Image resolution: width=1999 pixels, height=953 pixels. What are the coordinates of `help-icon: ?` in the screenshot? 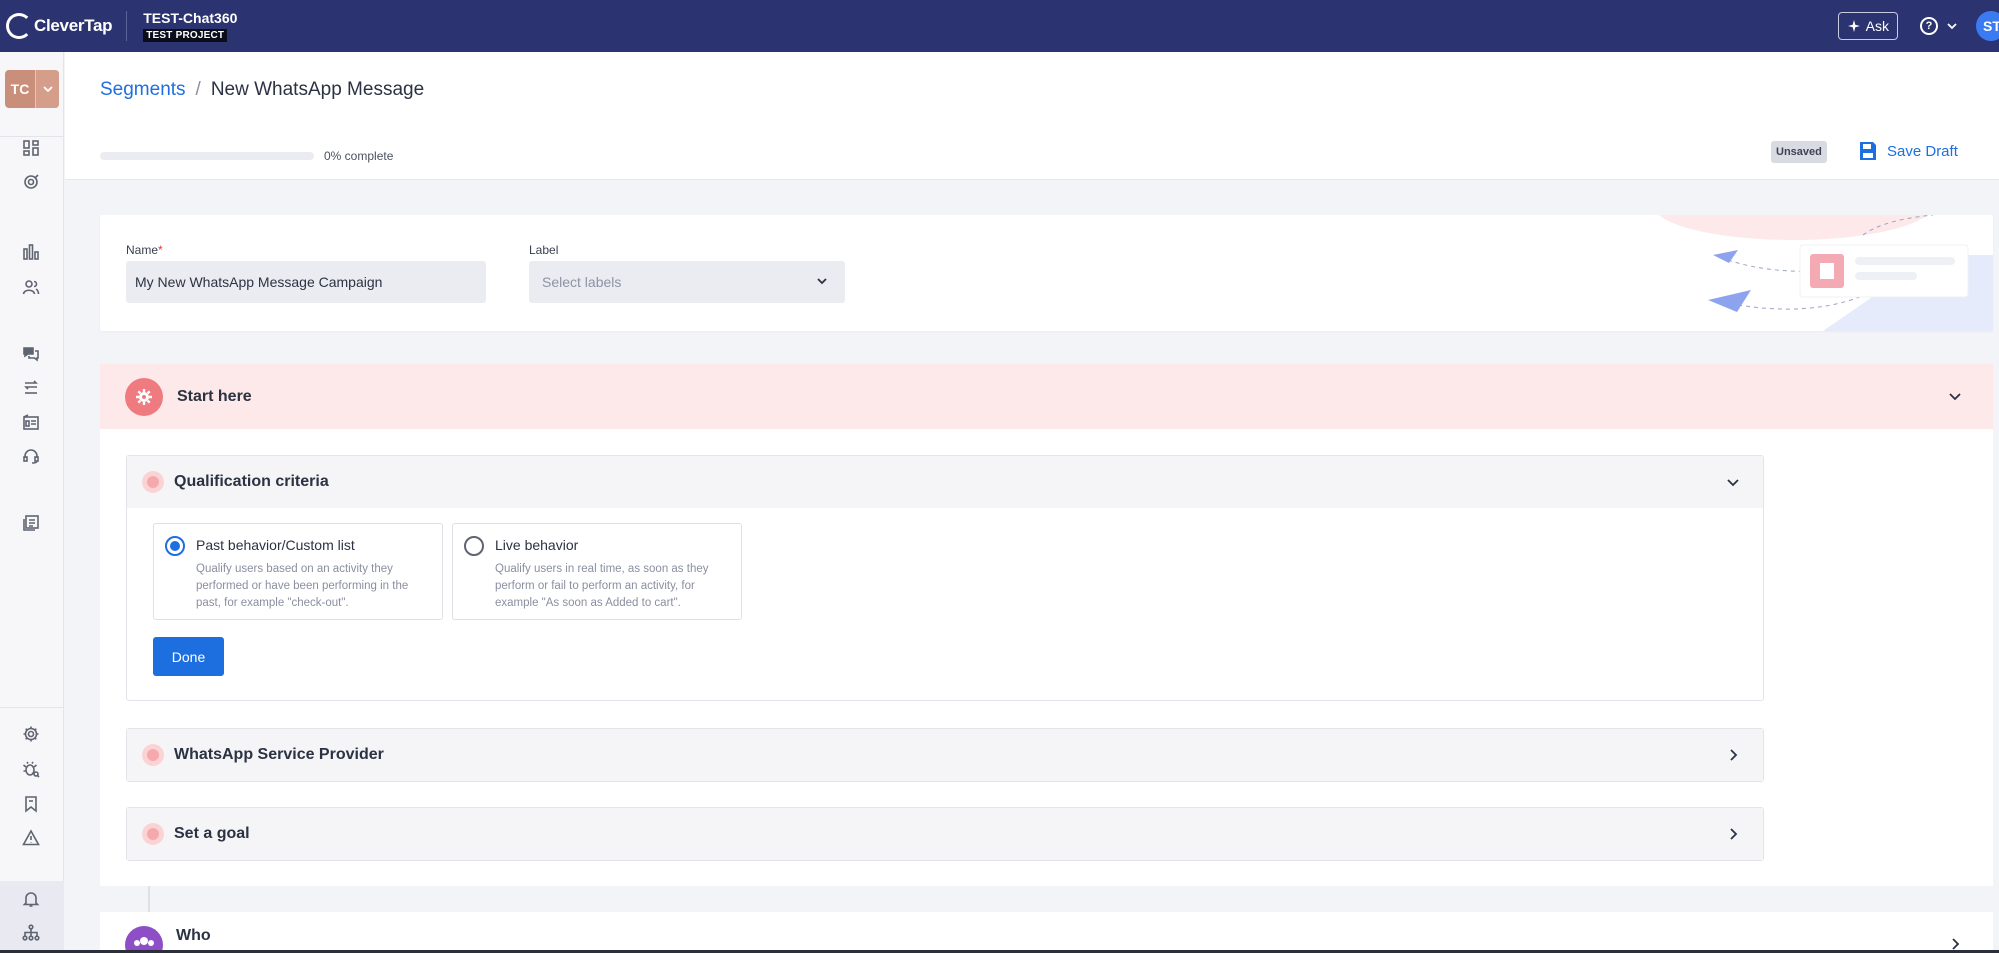 It's located at (1929, 26).